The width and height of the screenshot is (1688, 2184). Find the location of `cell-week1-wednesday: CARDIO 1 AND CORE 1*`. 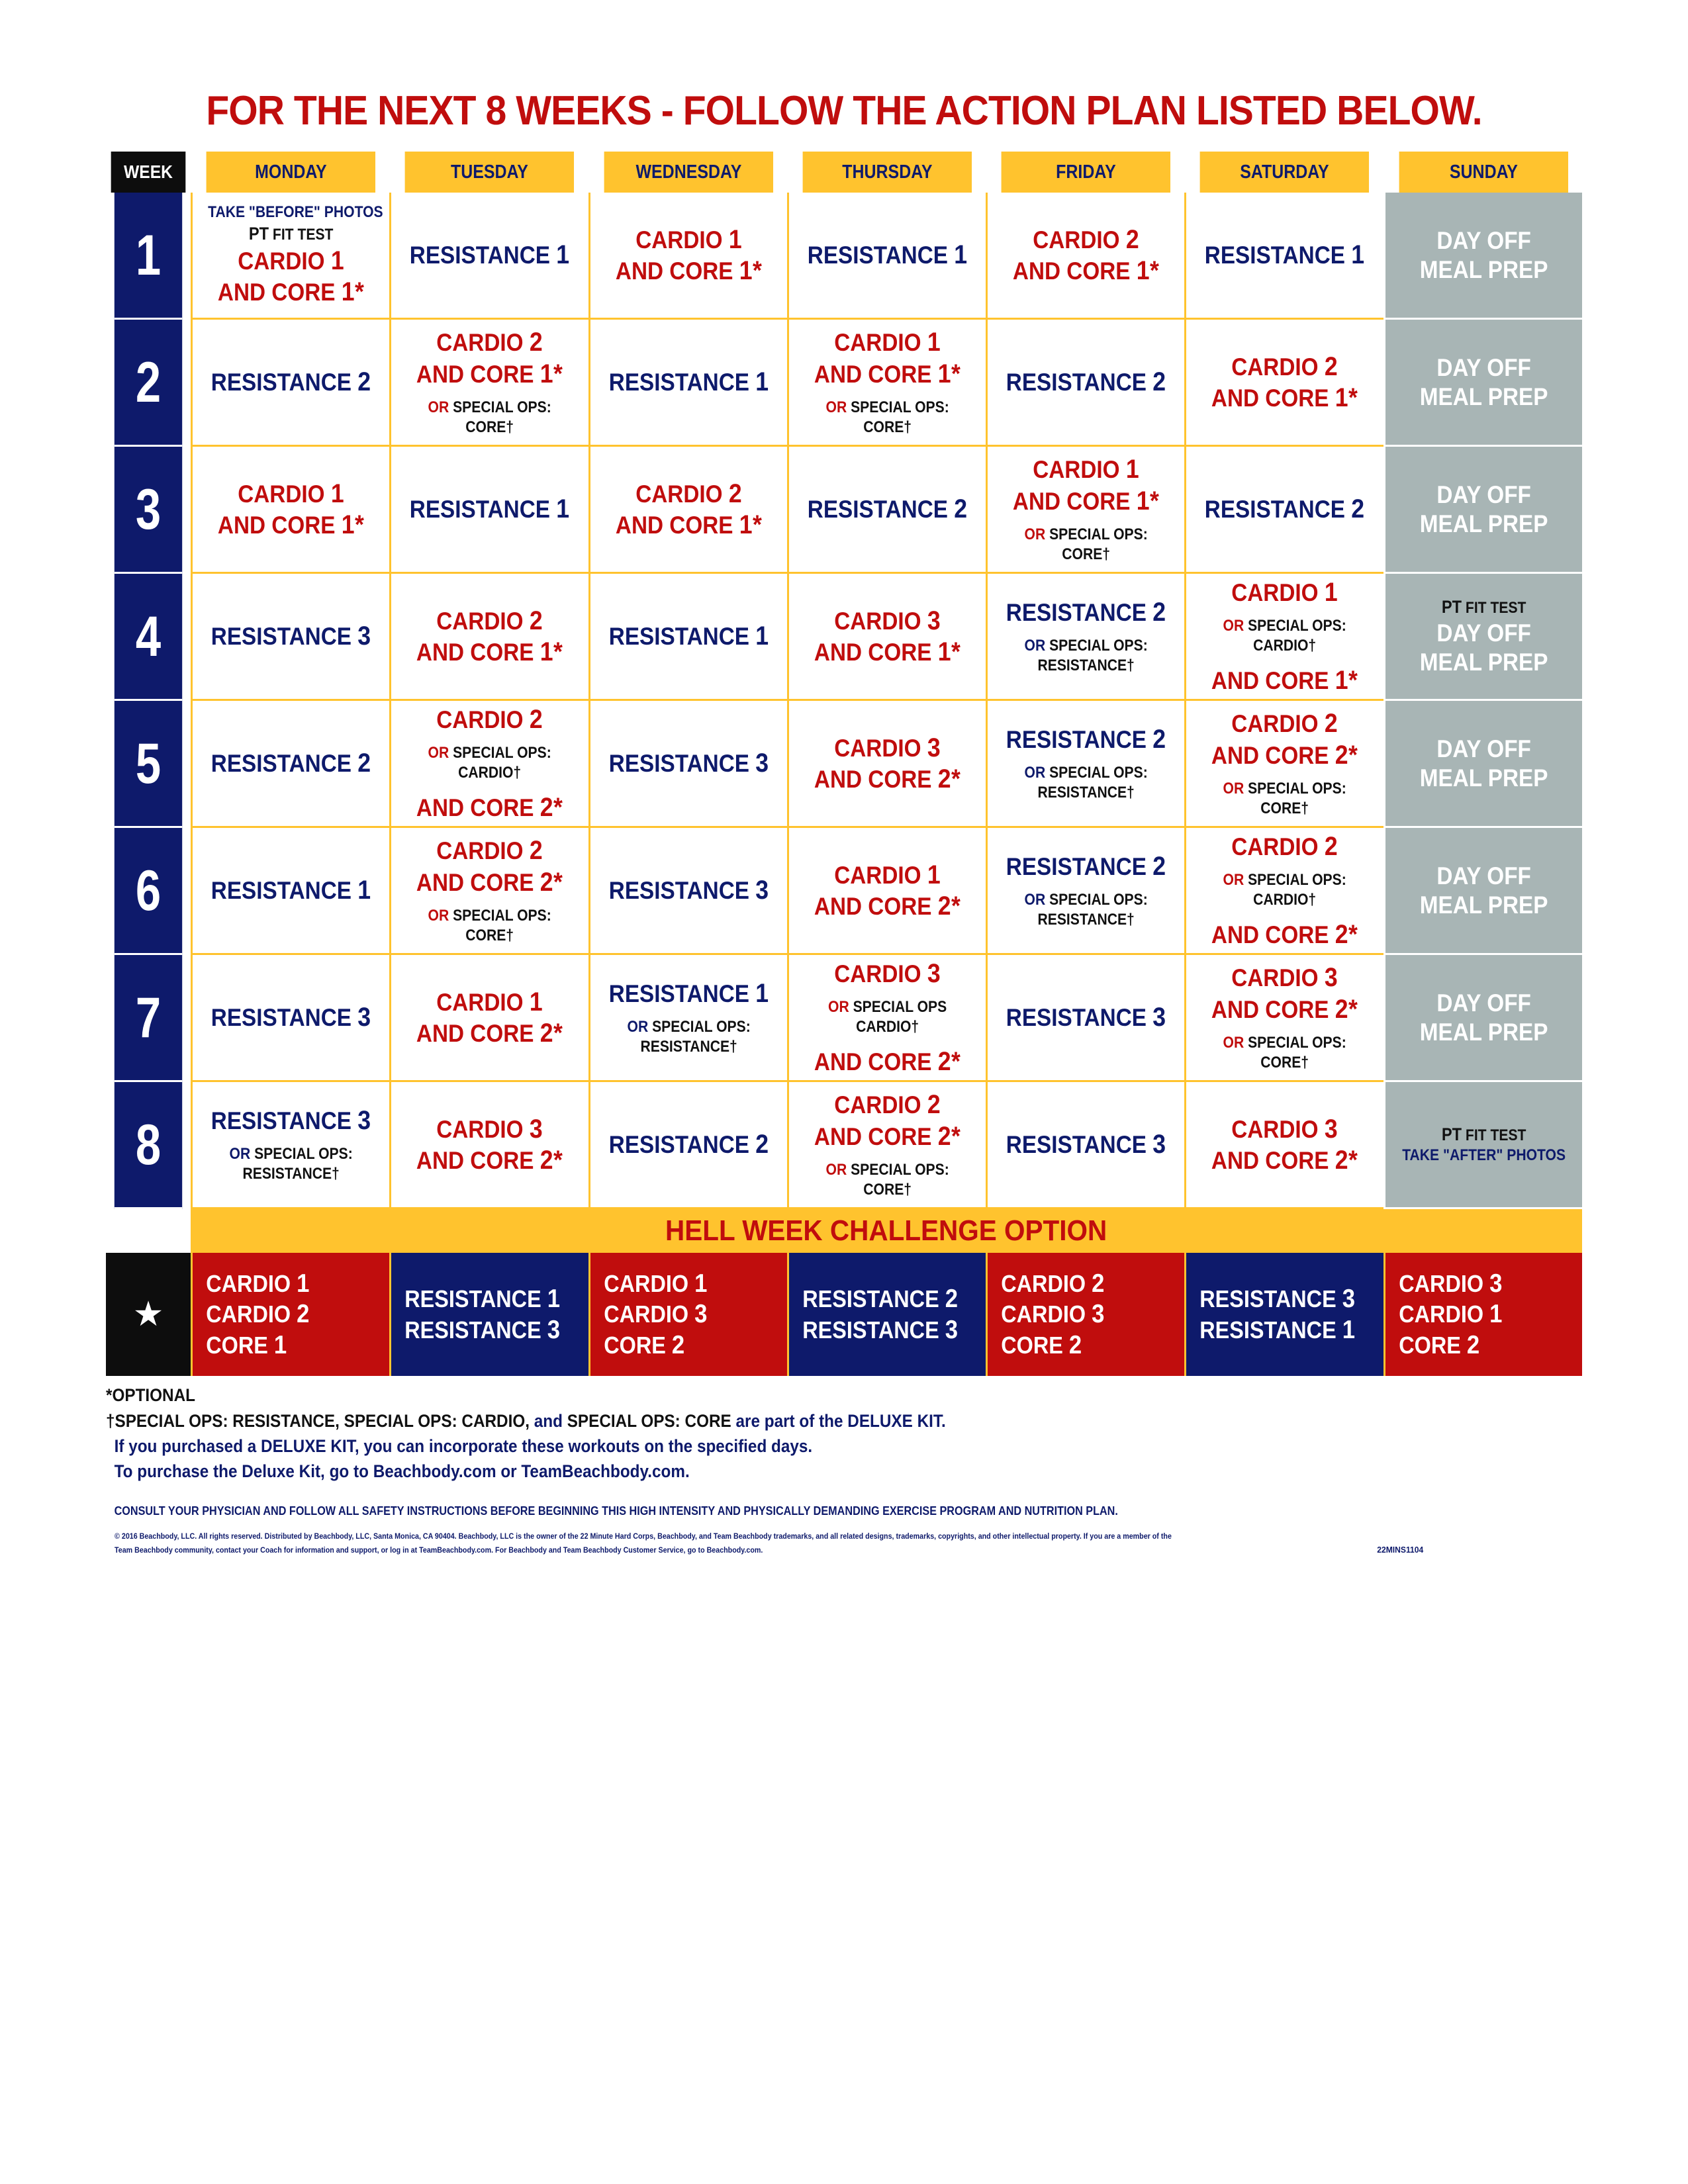

cell-week1-wednesday: CARDIO 1 AND CORE 1* is located at coordinates (687, 256).